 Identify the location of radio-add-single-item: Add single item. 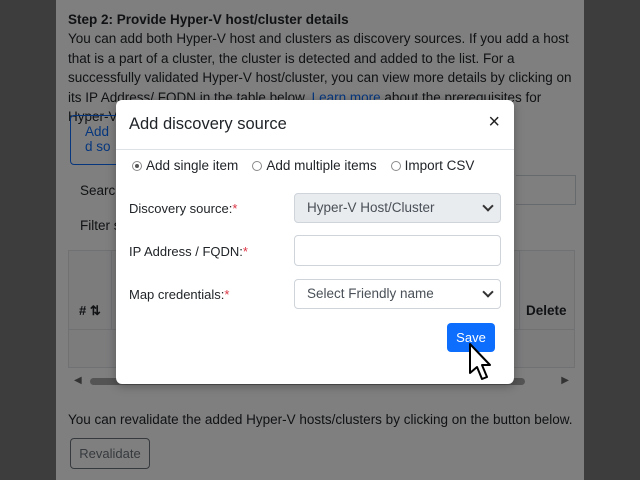
(185, 165).